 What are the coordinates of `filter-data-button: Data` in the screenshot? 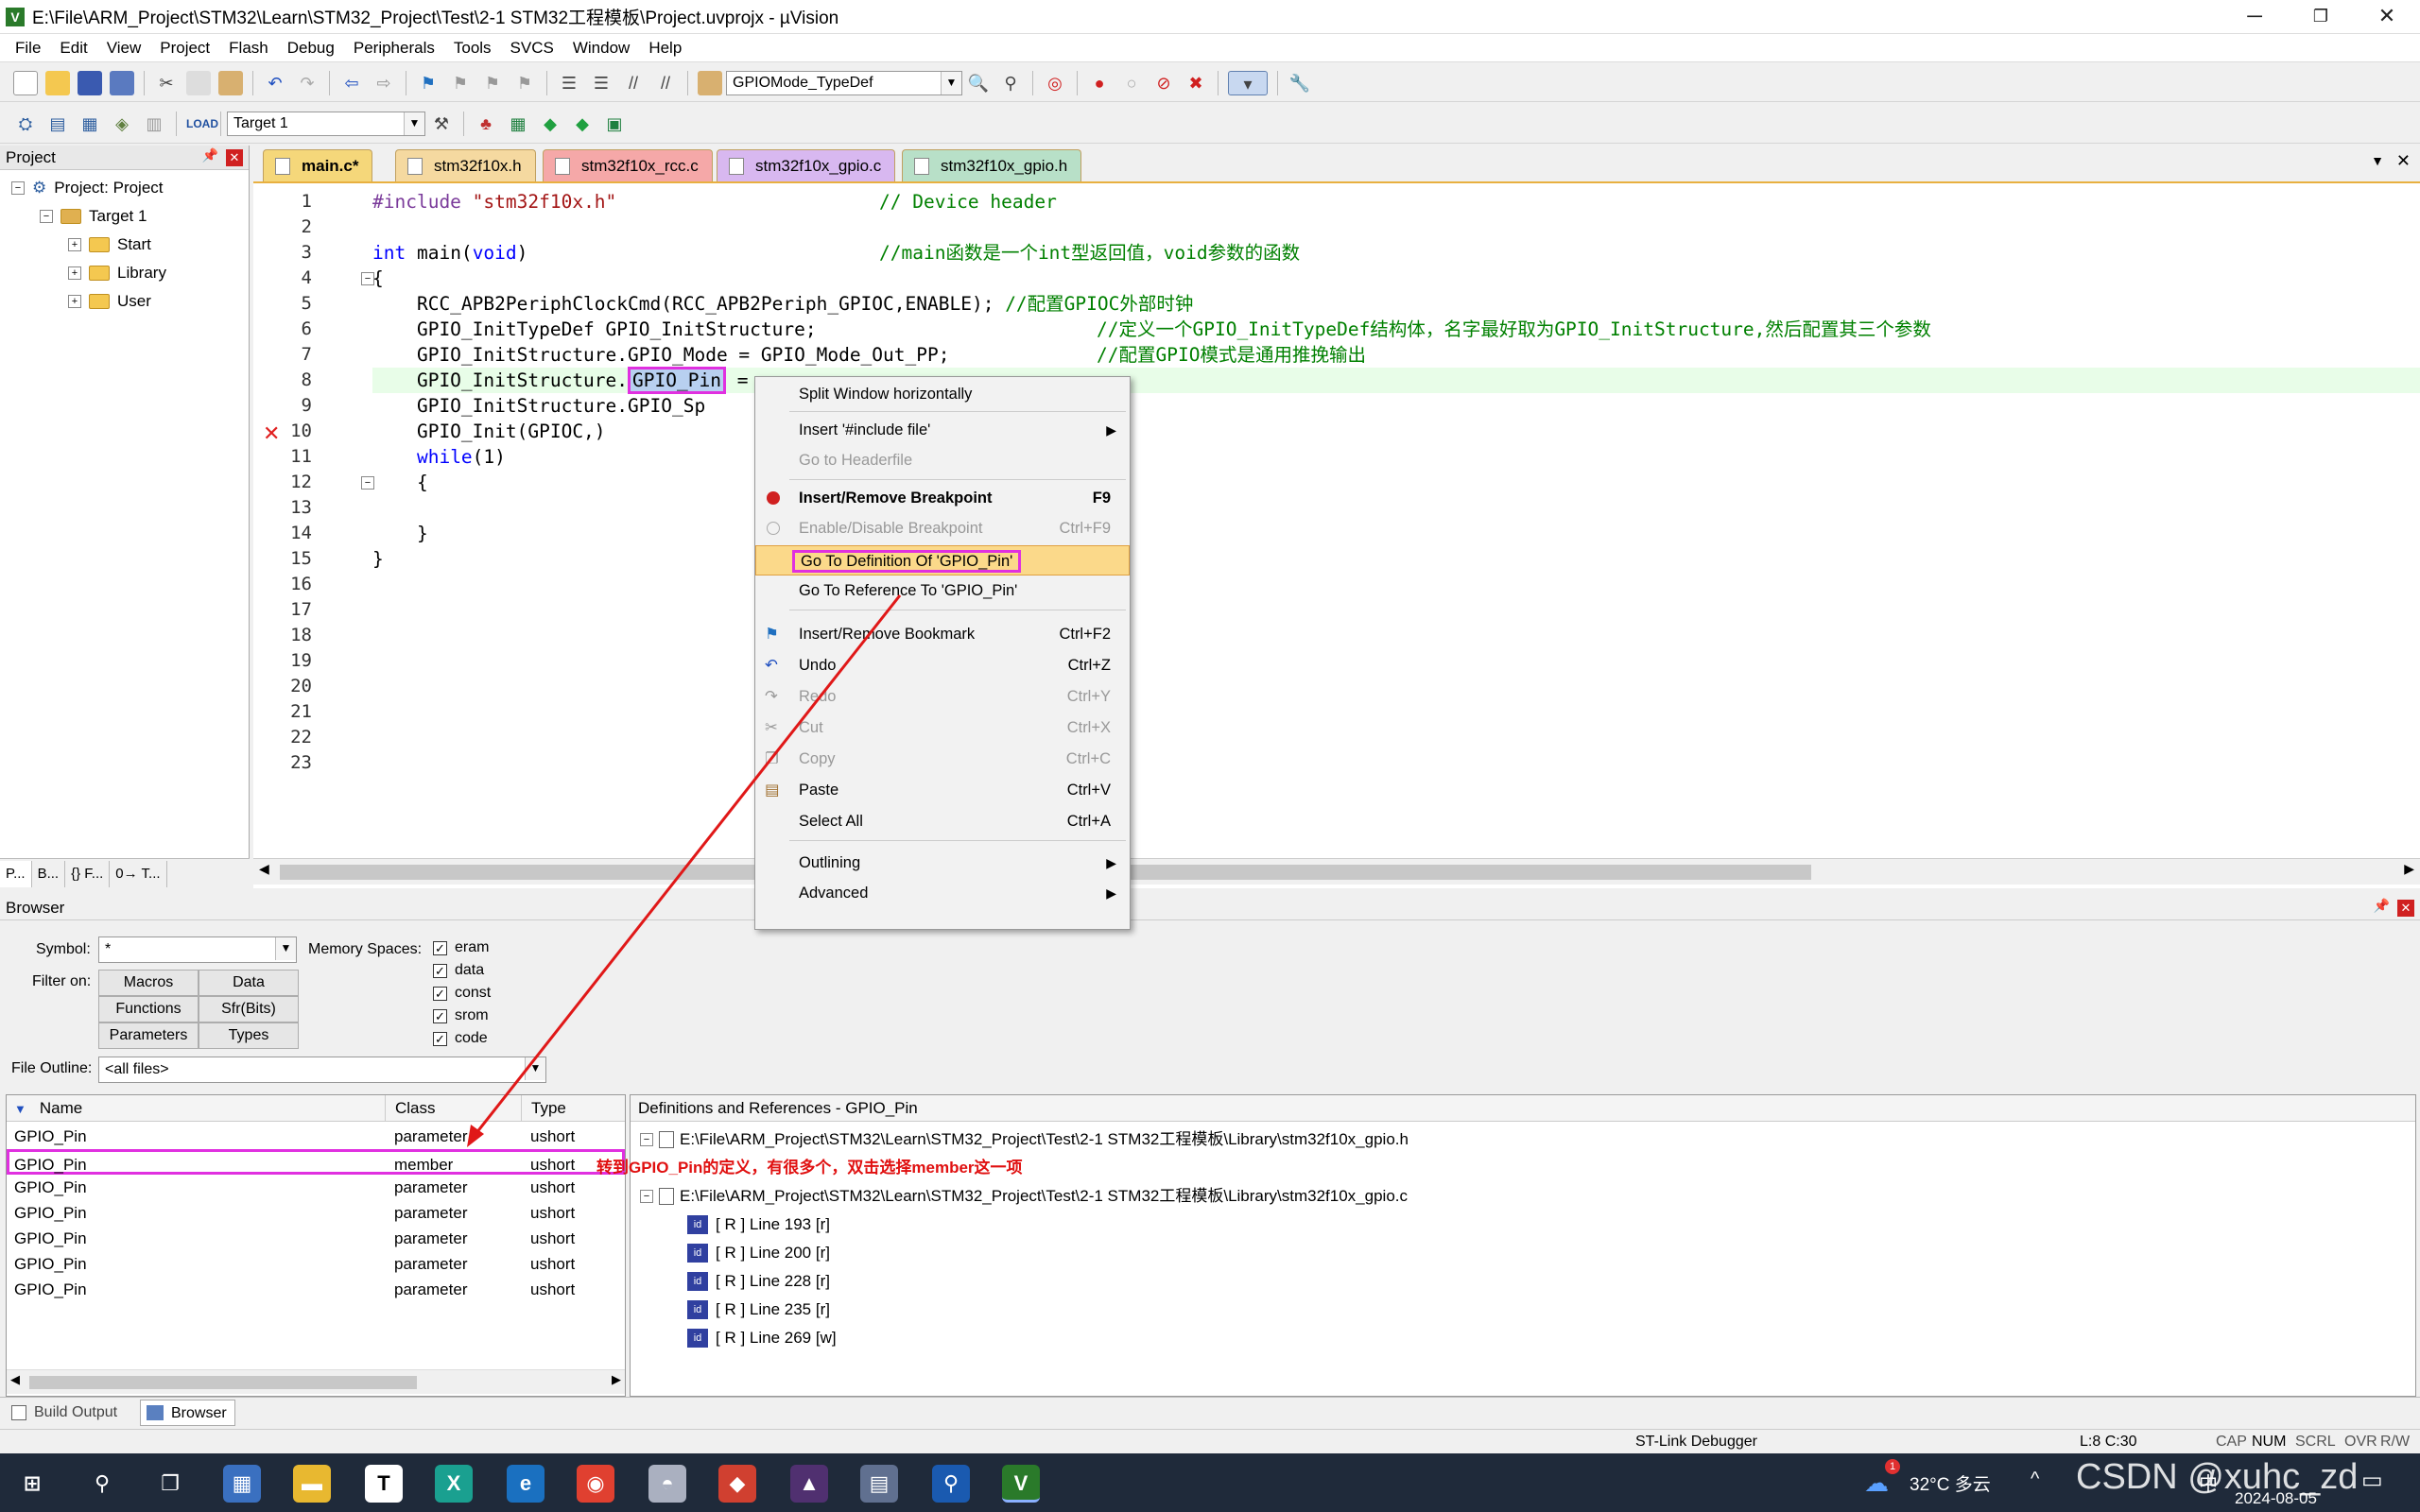 It's located at (249, 983).